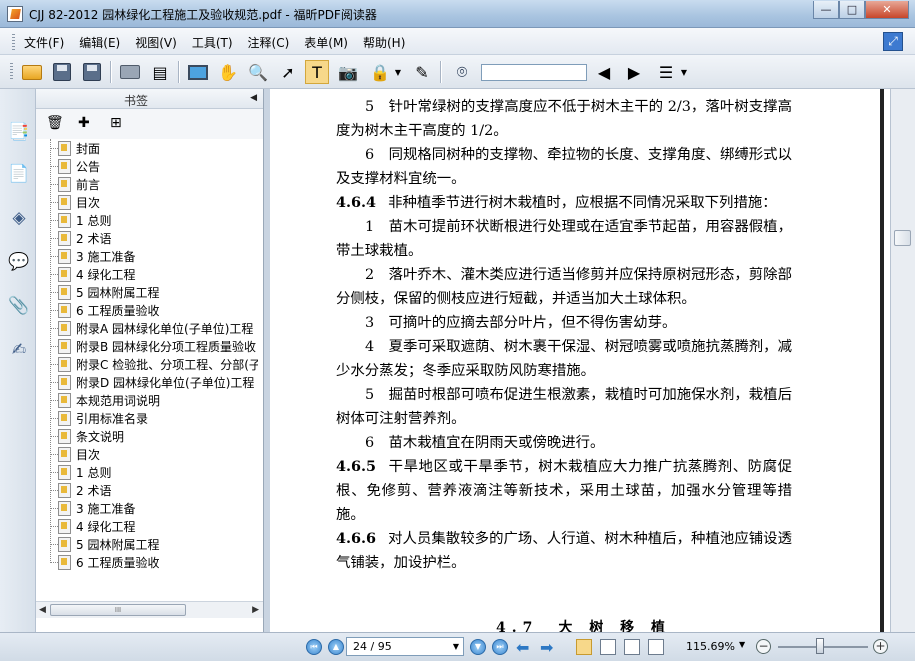  What do you see at coordinates (604, 72) in the screenshot?
I see `find-prev-icon: ◀` at bounding box center [604, 72].